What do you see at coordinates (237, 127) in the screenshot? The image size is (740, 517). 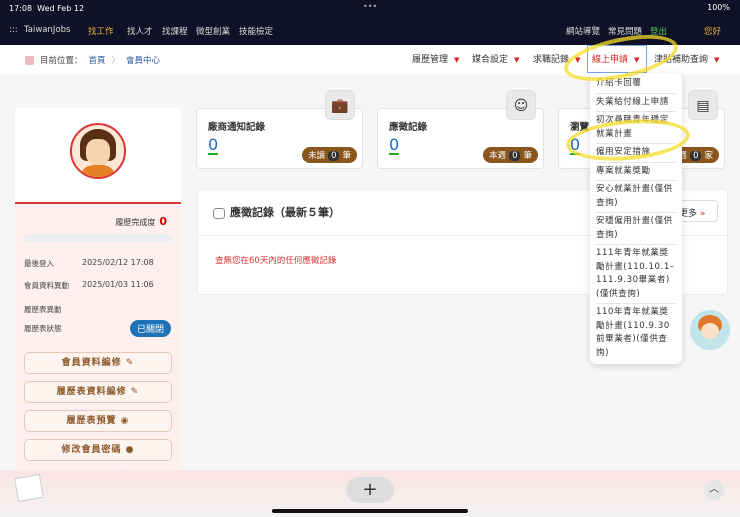 I see `card-title: 廠商通知記錄` at bounding box center [237, 127].